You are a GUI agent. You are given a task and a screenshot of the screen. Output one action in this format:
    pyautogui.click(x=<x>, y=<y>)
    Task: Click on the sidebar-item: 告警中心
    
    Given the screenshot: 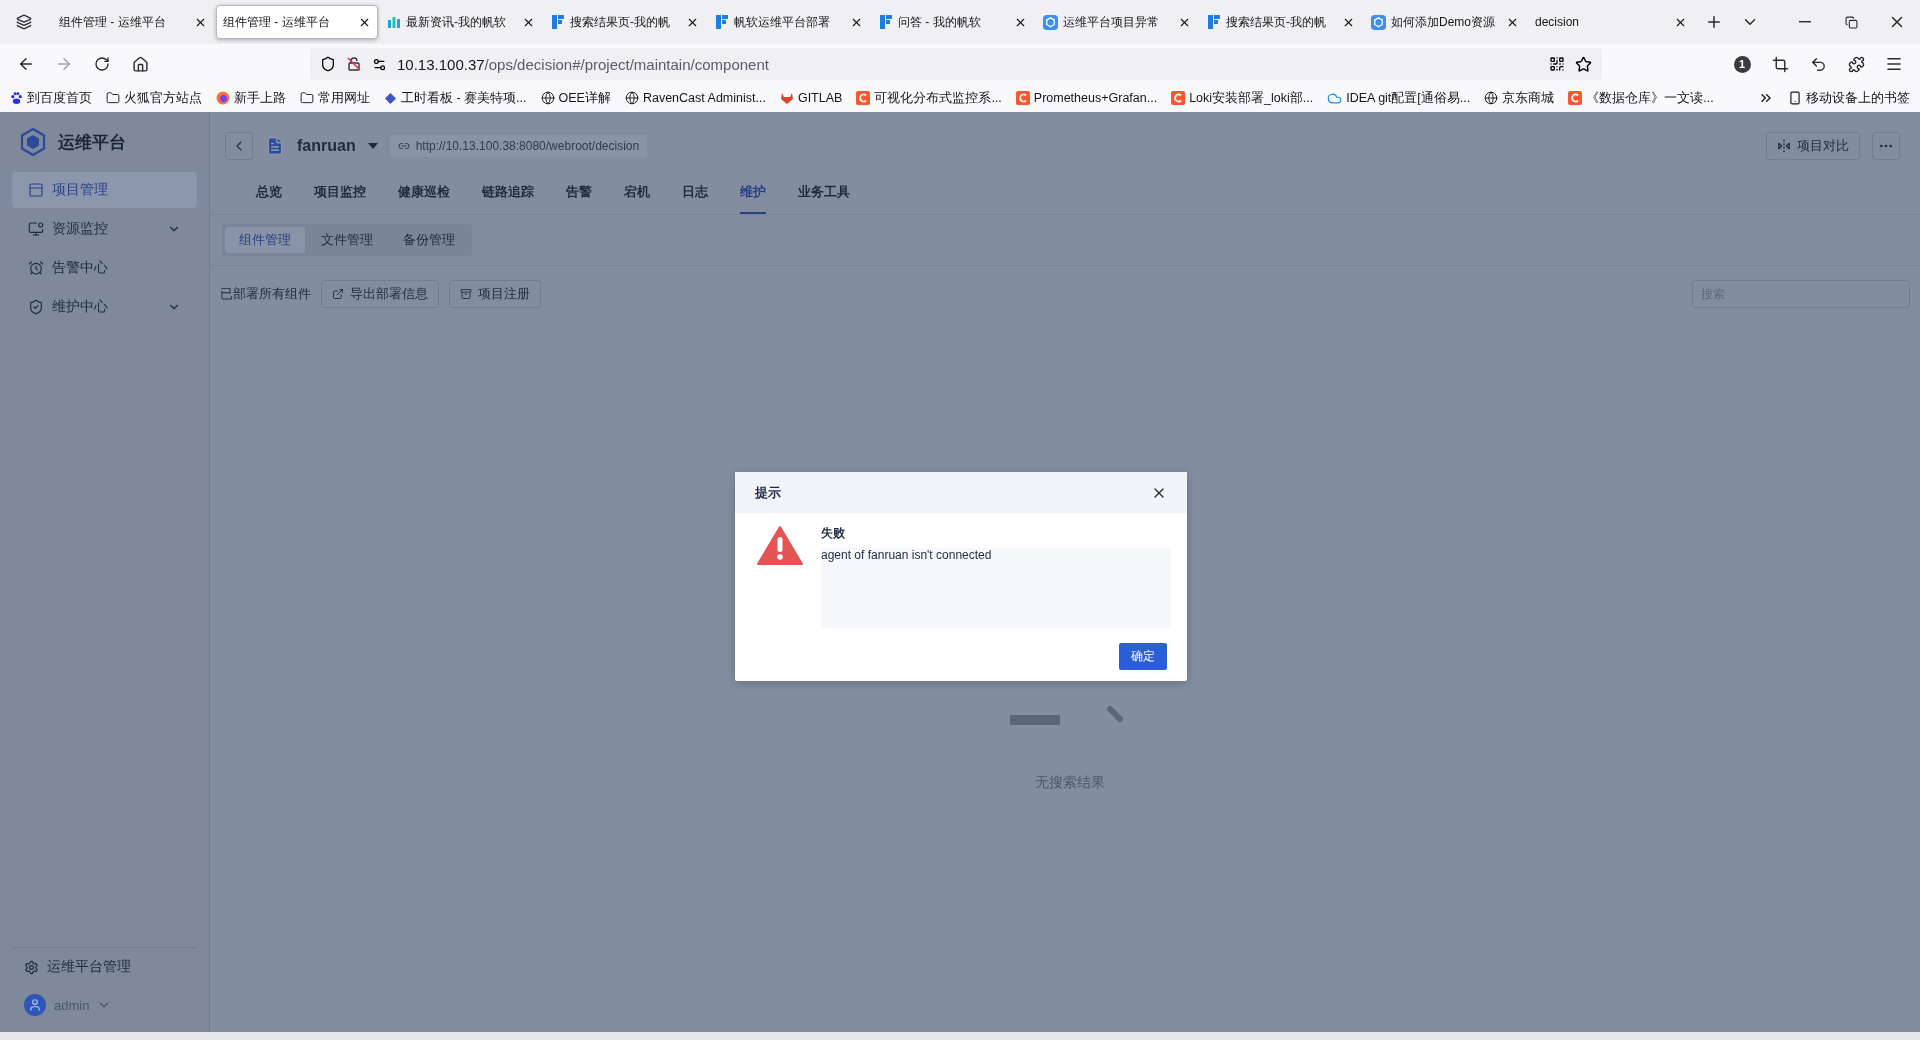 What is the action you would take?
    pyautogui.click(x=104, y=268)
    